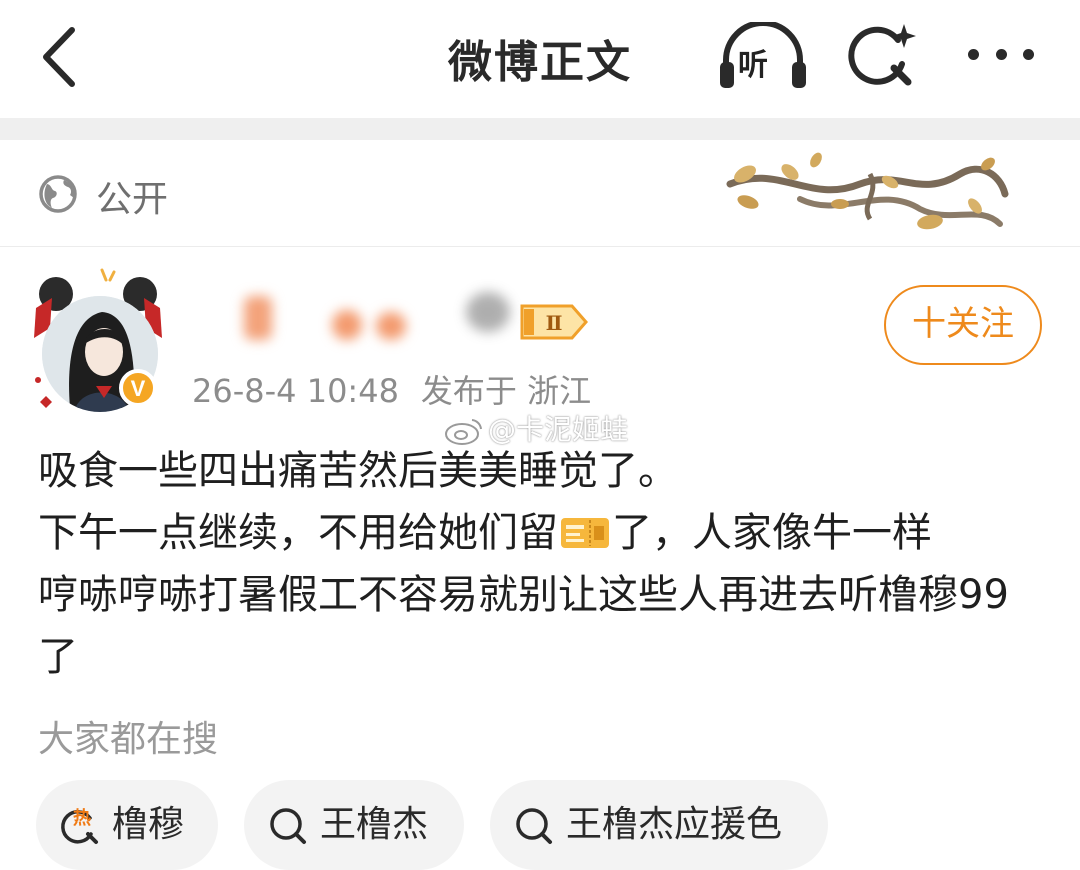 This screenshot has width=1080, height=870. Describe the element at coordinates (674, 824) in the screenshot. I see `chip-label: 王橹杰应援色` at that location.